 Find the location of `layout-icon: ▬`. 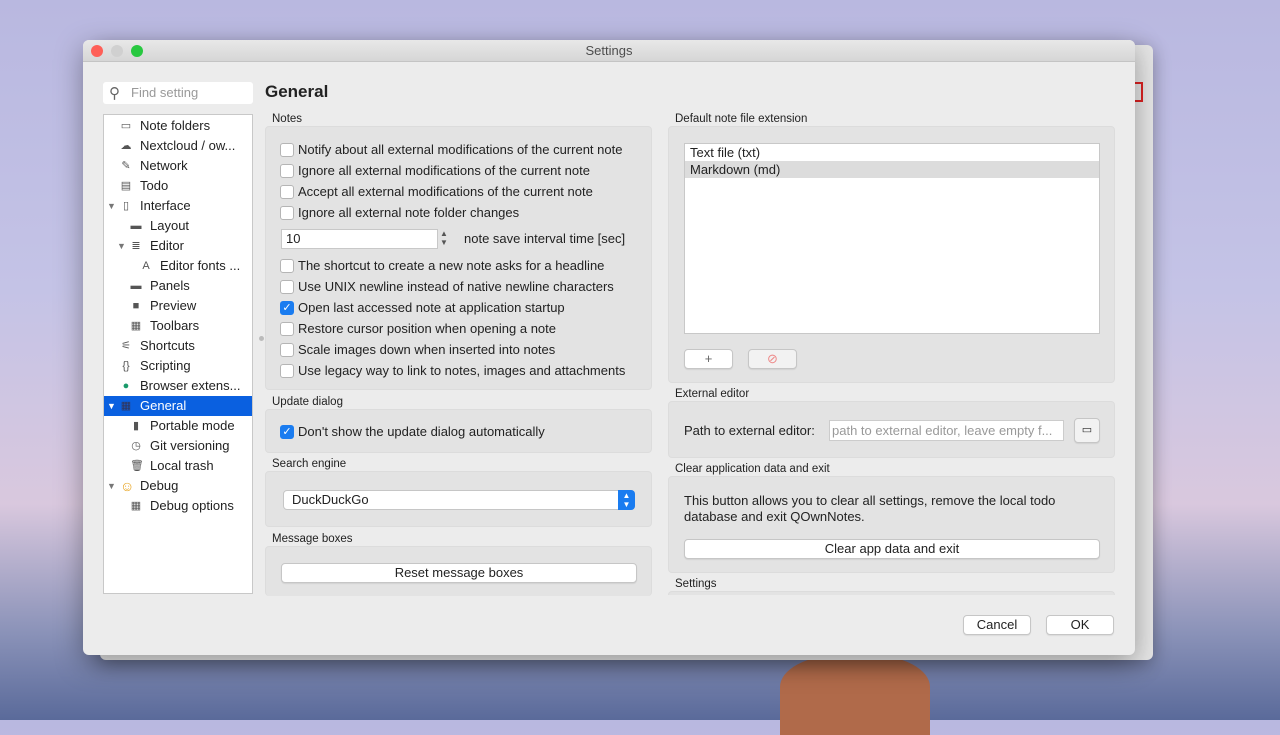

layout-icon: ▬ is located at coordinates (136, 226).